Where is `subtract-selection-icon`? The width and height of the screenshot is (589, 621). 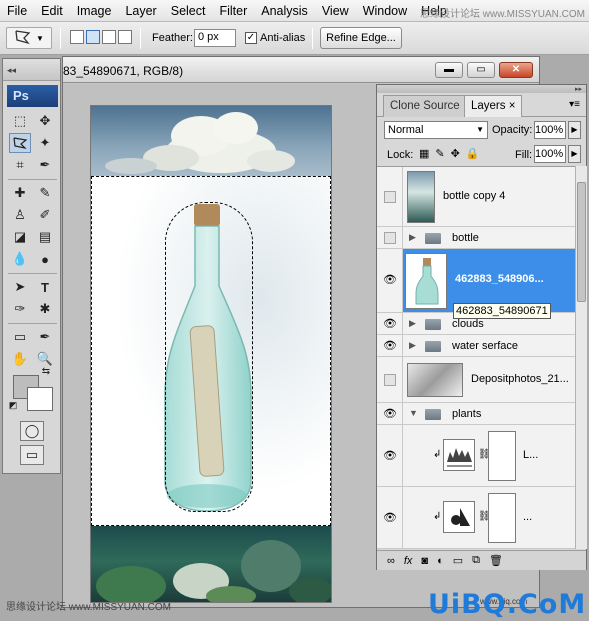 subtract-selection-icon is located at coordinates (109, 37).